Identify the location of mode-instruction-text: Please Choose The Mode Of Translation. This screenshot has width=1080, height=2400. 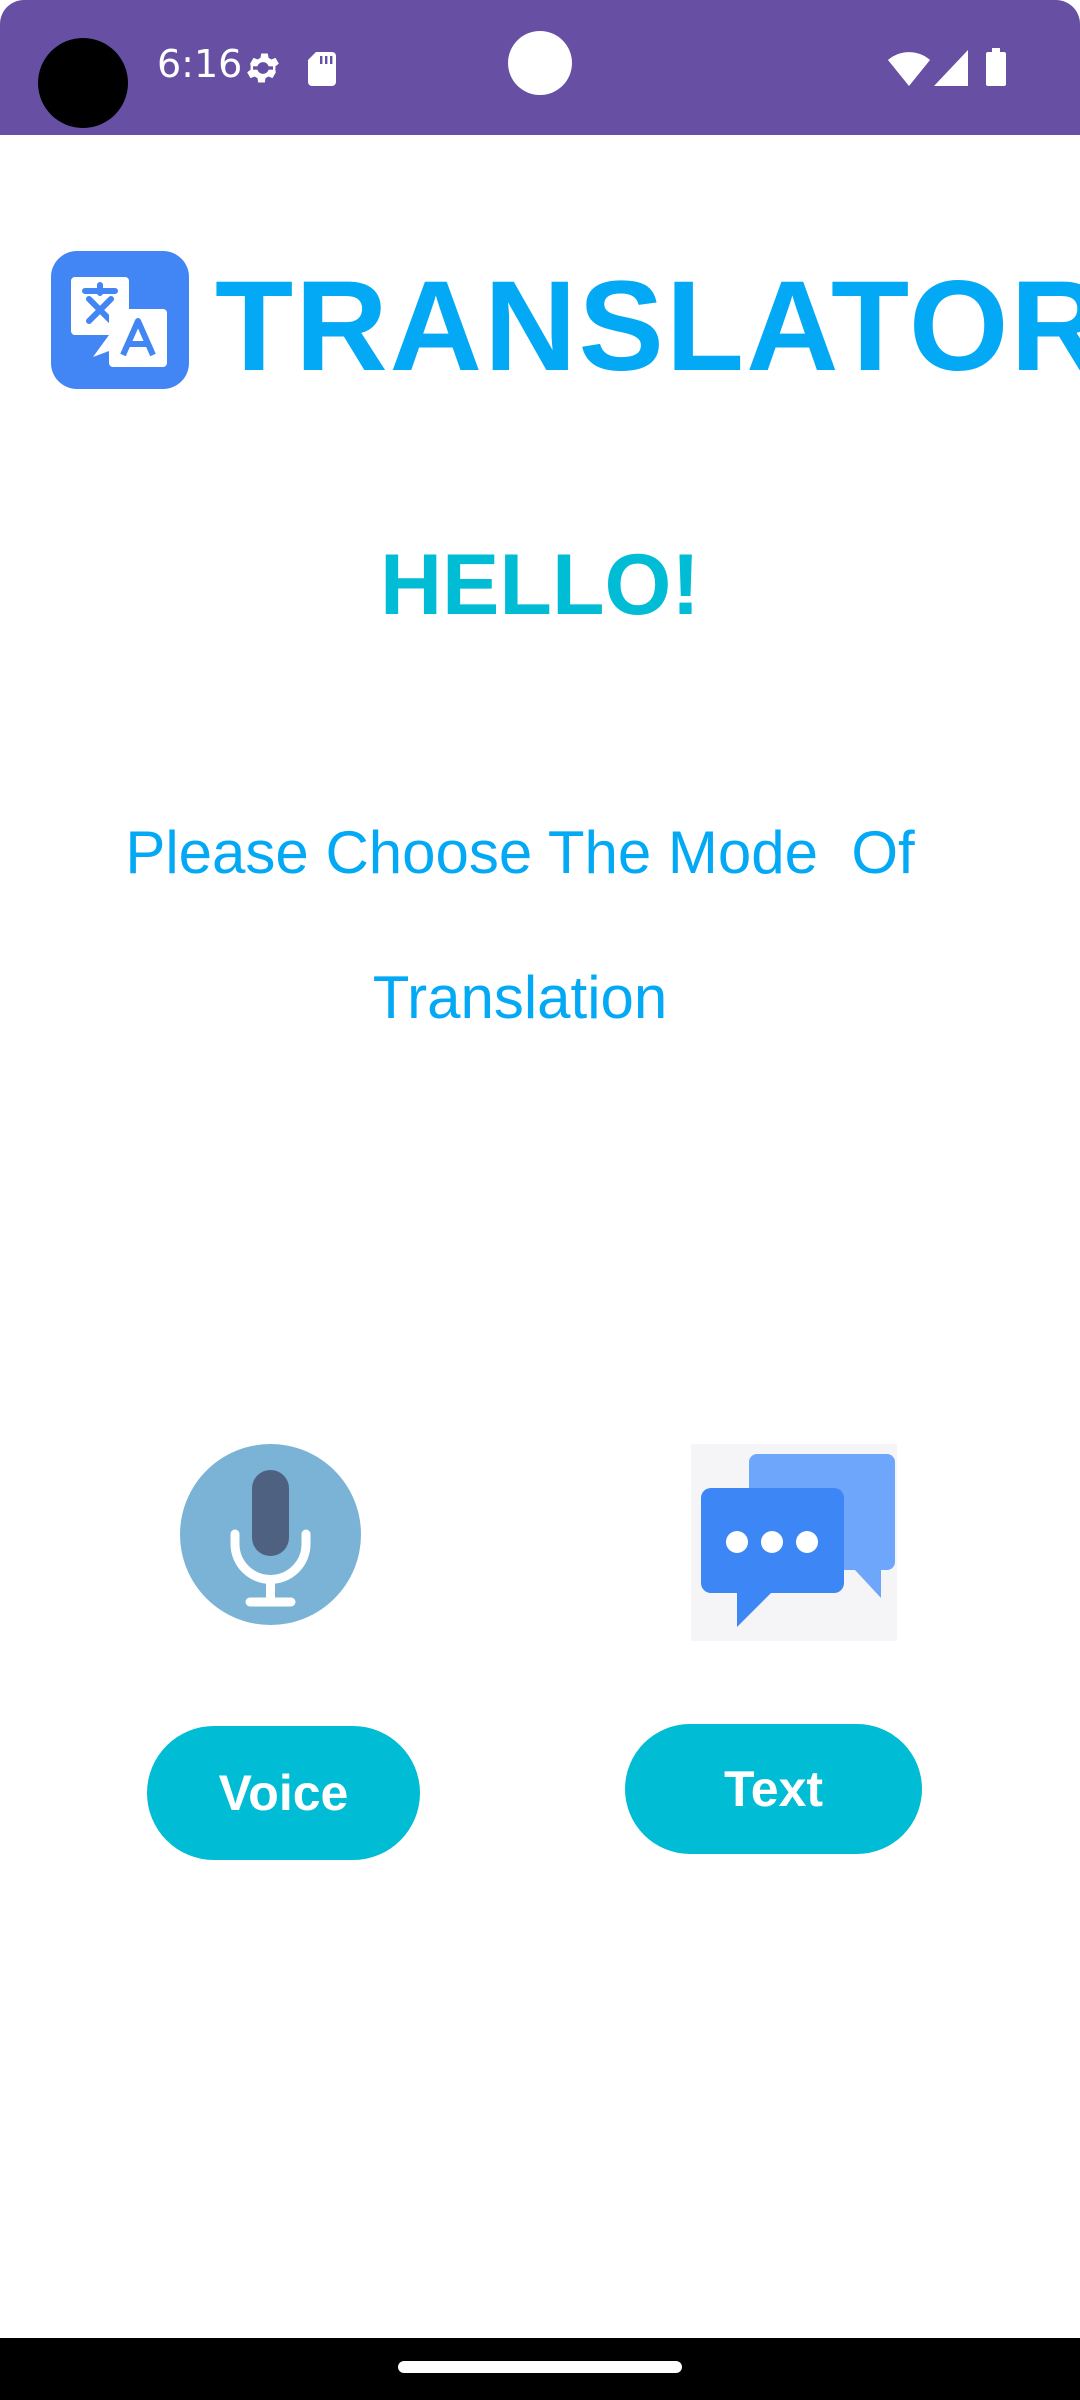
(520, 925).